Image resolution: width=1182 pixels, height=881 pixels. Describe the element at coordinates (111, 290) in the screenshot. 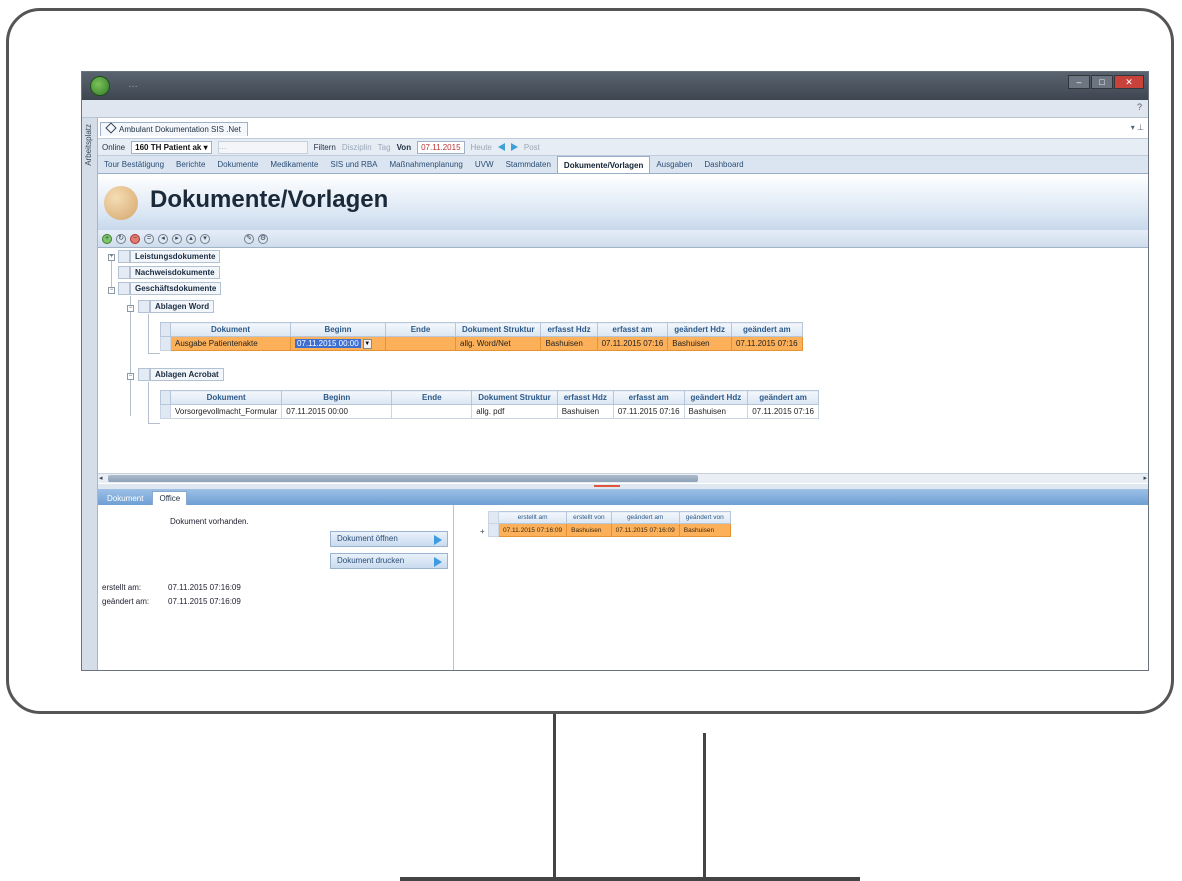

I see `collapse-geschaeftsdokumente: −` at that location.